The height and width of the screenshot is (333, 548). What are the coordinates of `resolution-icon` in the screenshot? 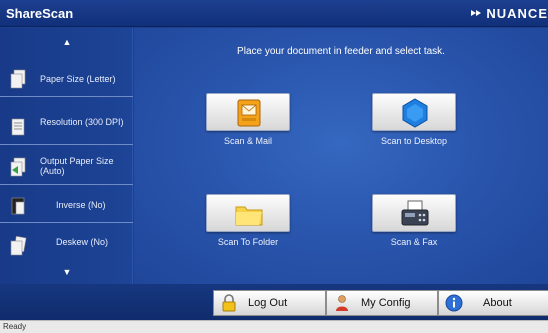 It's located at (18, 127).